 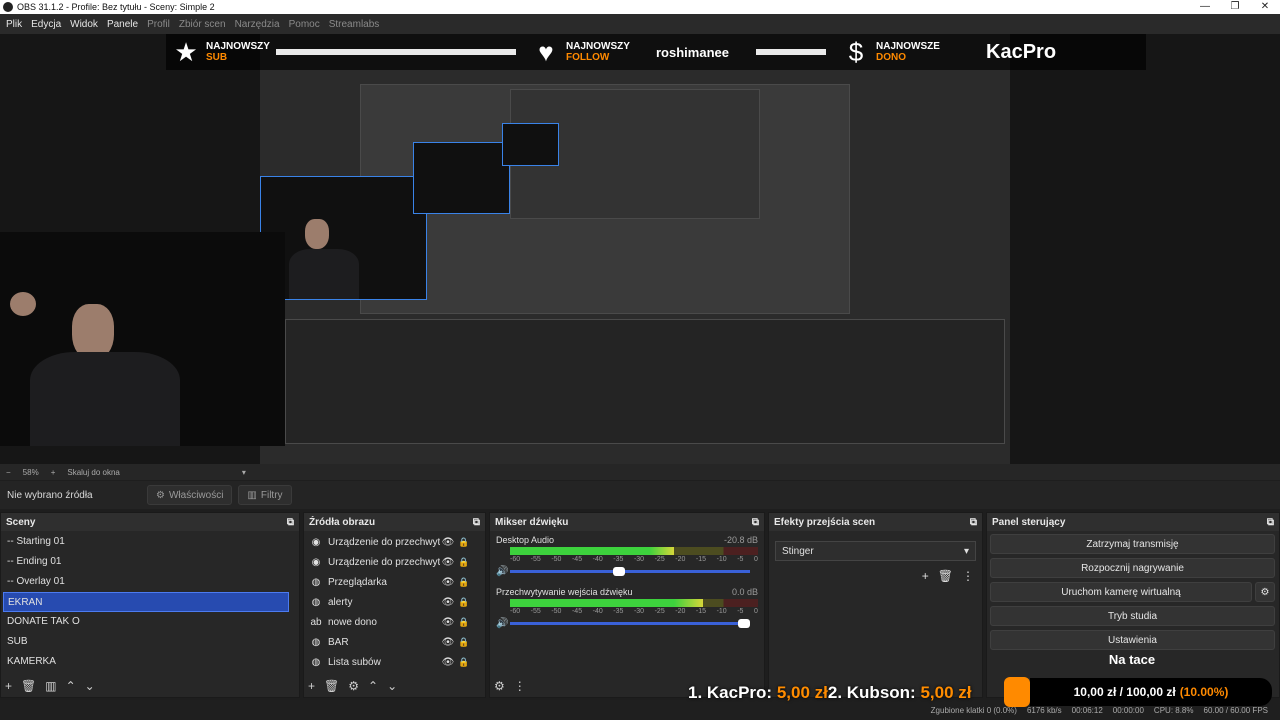 I want to click on close-button: ✕, so click(x=1265, y=7).